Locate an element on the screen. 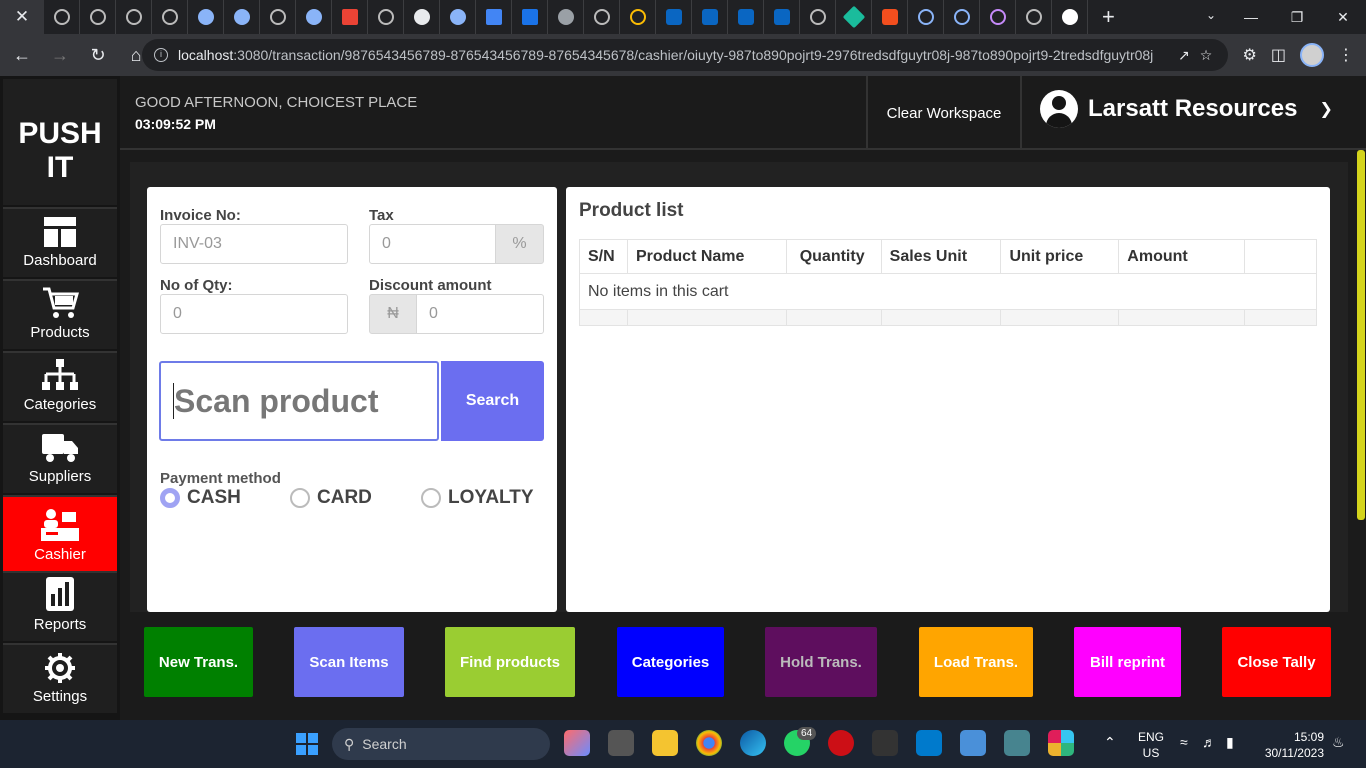 The width and height of the screenshot is (1366, 768). payment-option-loyalty: LOYALTY is located at coordinates (477, 498).